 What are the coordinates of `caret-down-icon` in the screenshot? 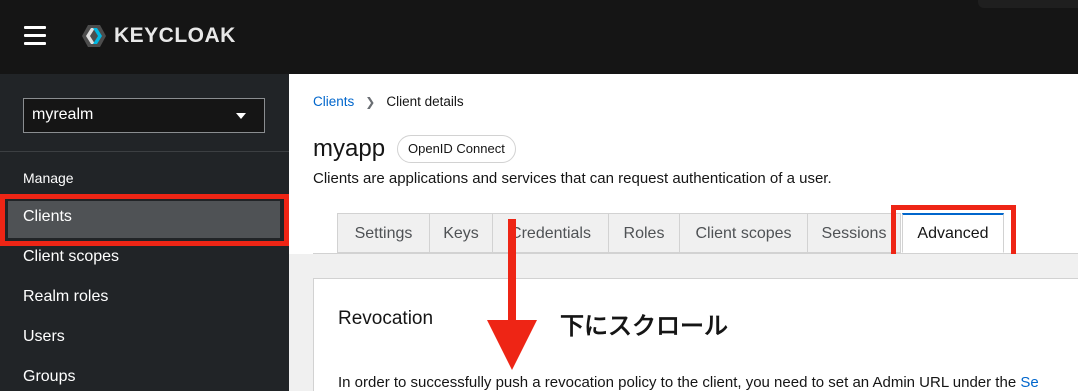 It's located at (241, 116).